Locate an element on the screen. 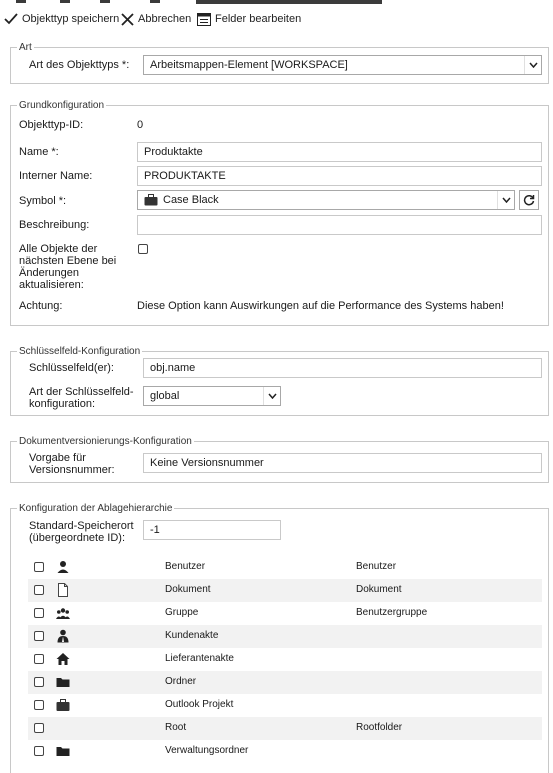 Image resolution: width=553 pixels, height=773 pixels. form-icon is located at coordinates (204, 19).